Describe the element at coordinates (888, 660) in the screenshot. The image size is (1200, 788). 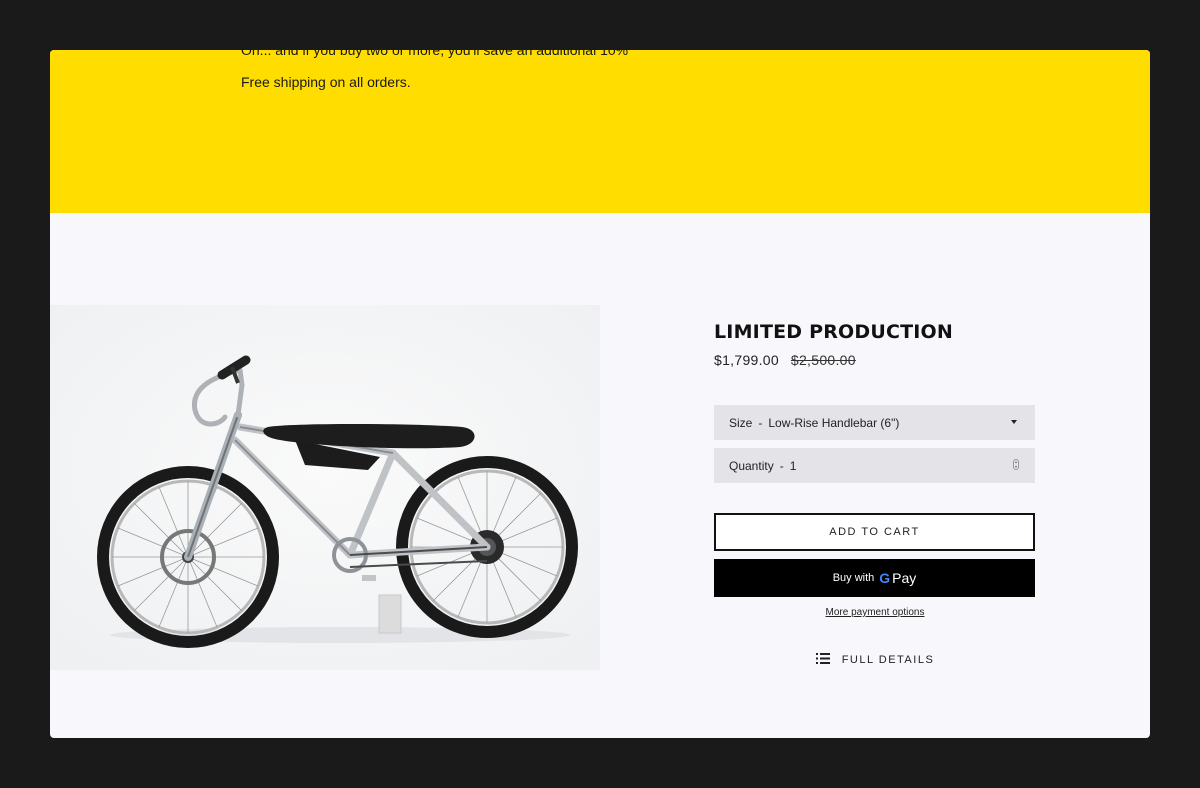
I see `full-details-label: FULL DETAILS` at that location.